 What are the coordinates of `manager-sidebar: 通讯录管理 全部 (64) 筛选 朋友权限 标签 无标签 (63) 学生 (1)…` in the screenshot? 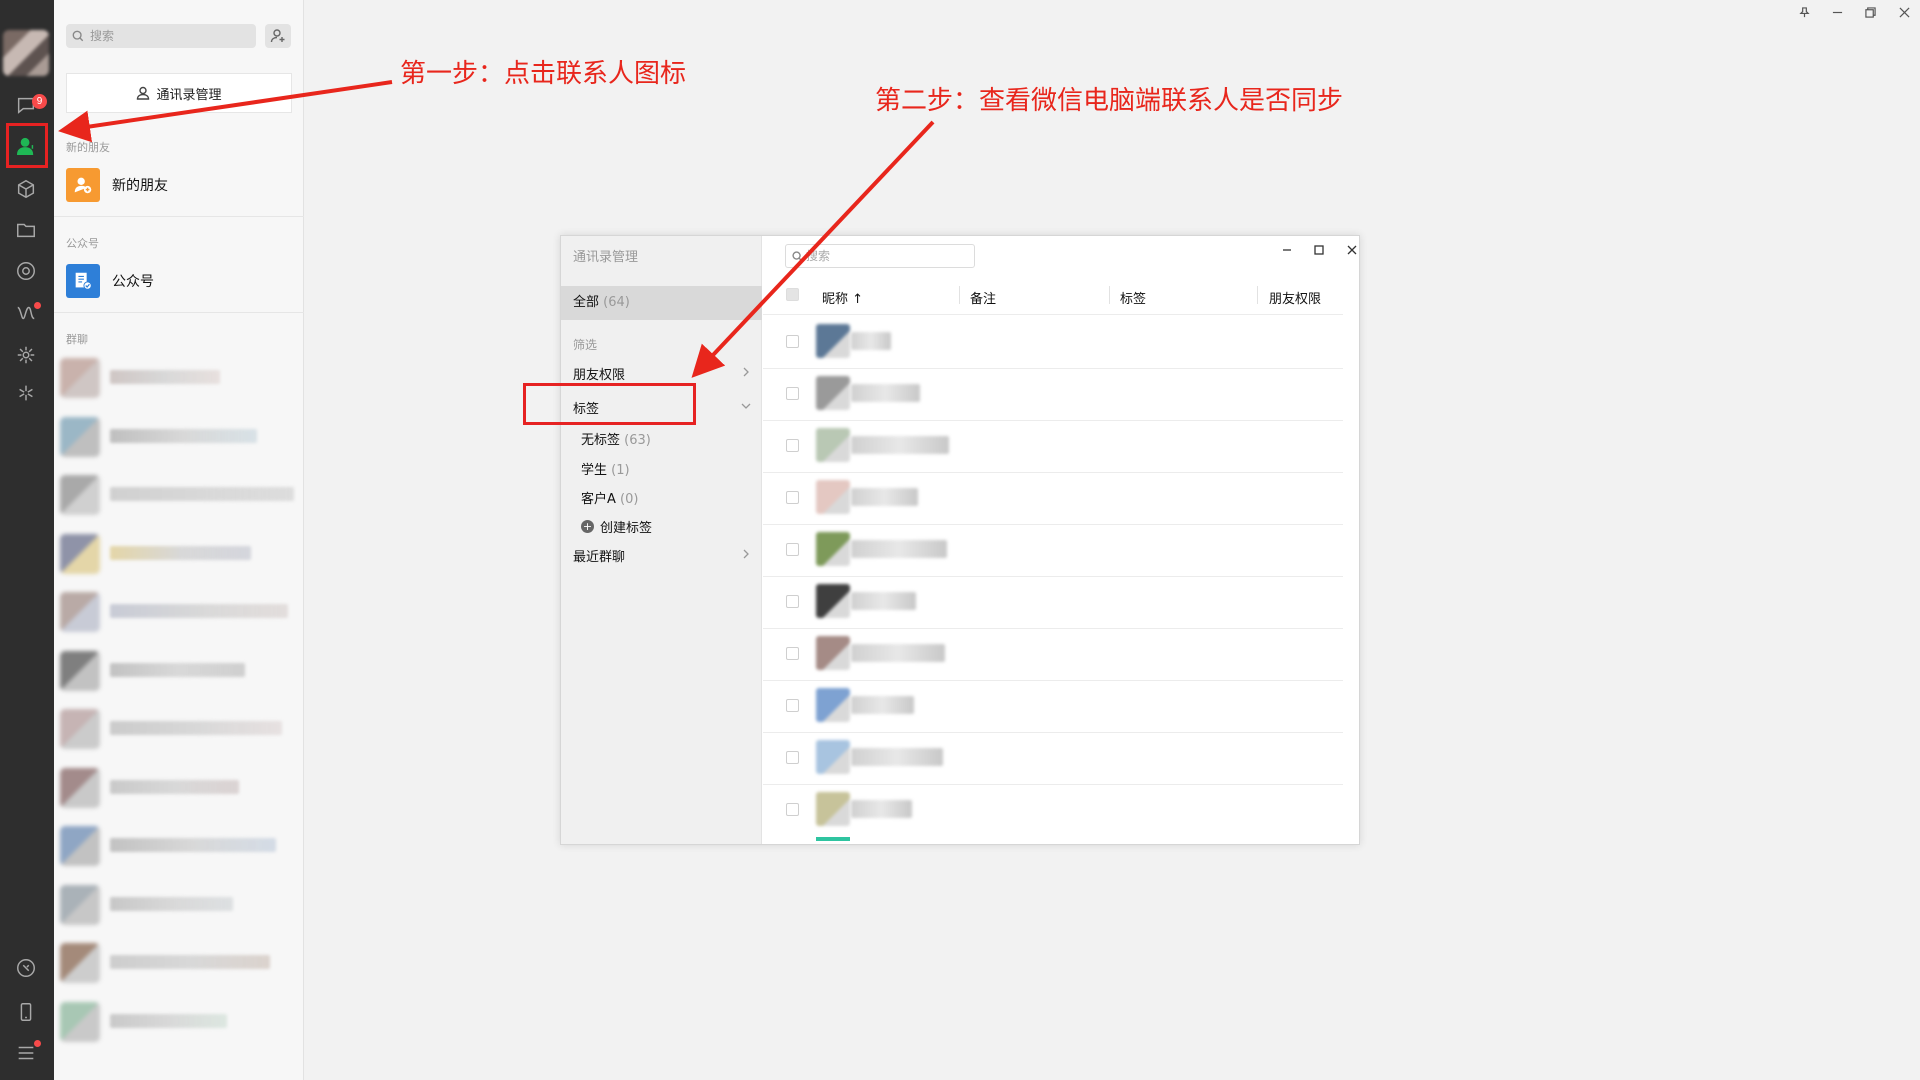 It's located at (661, 540).